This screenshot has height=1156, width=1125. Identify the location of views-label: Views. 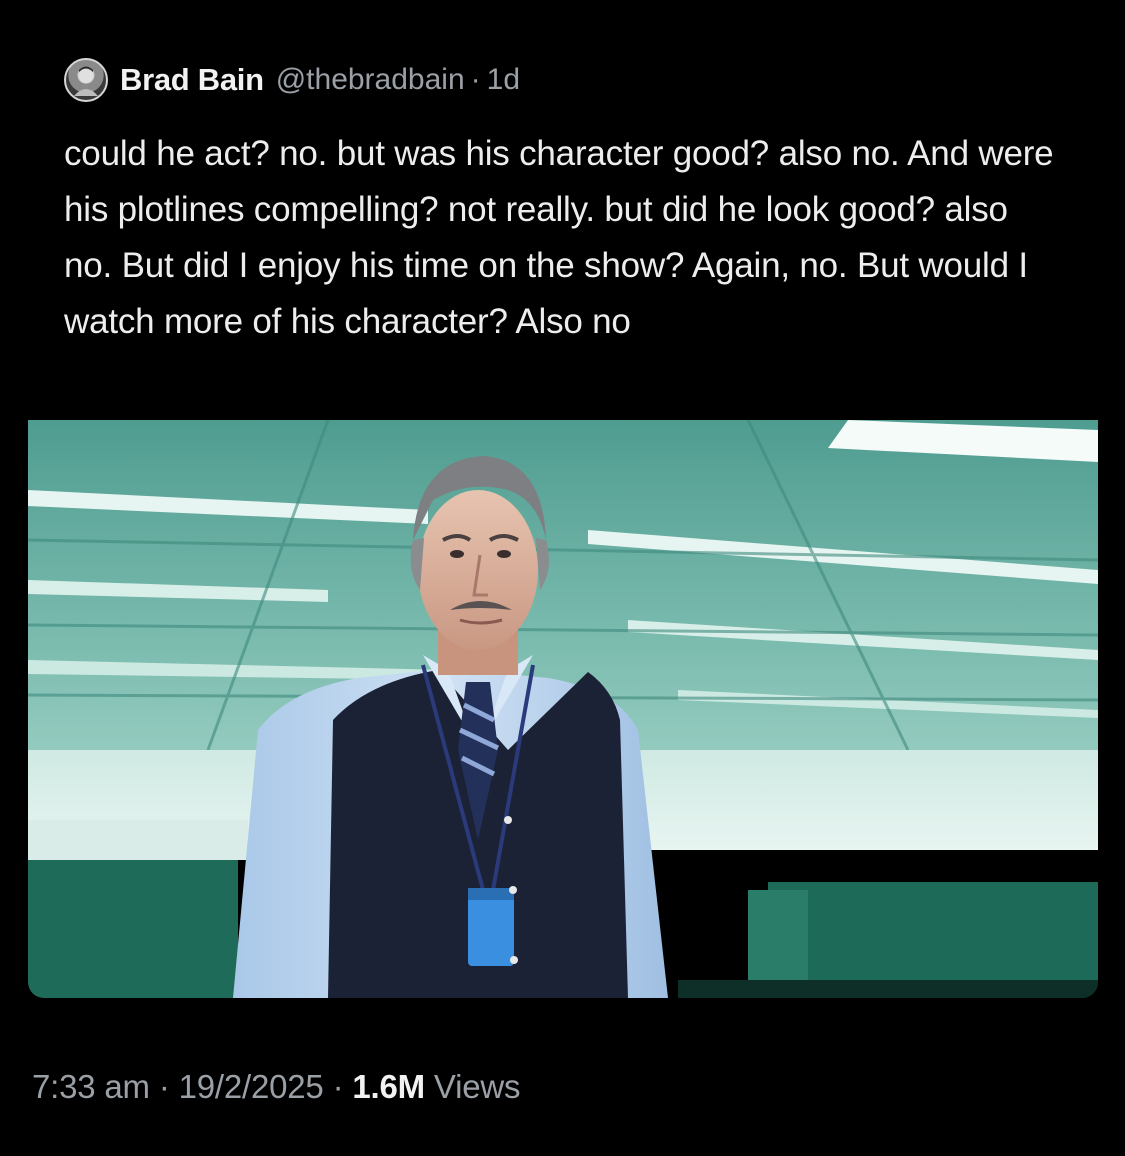
(477, 1086).